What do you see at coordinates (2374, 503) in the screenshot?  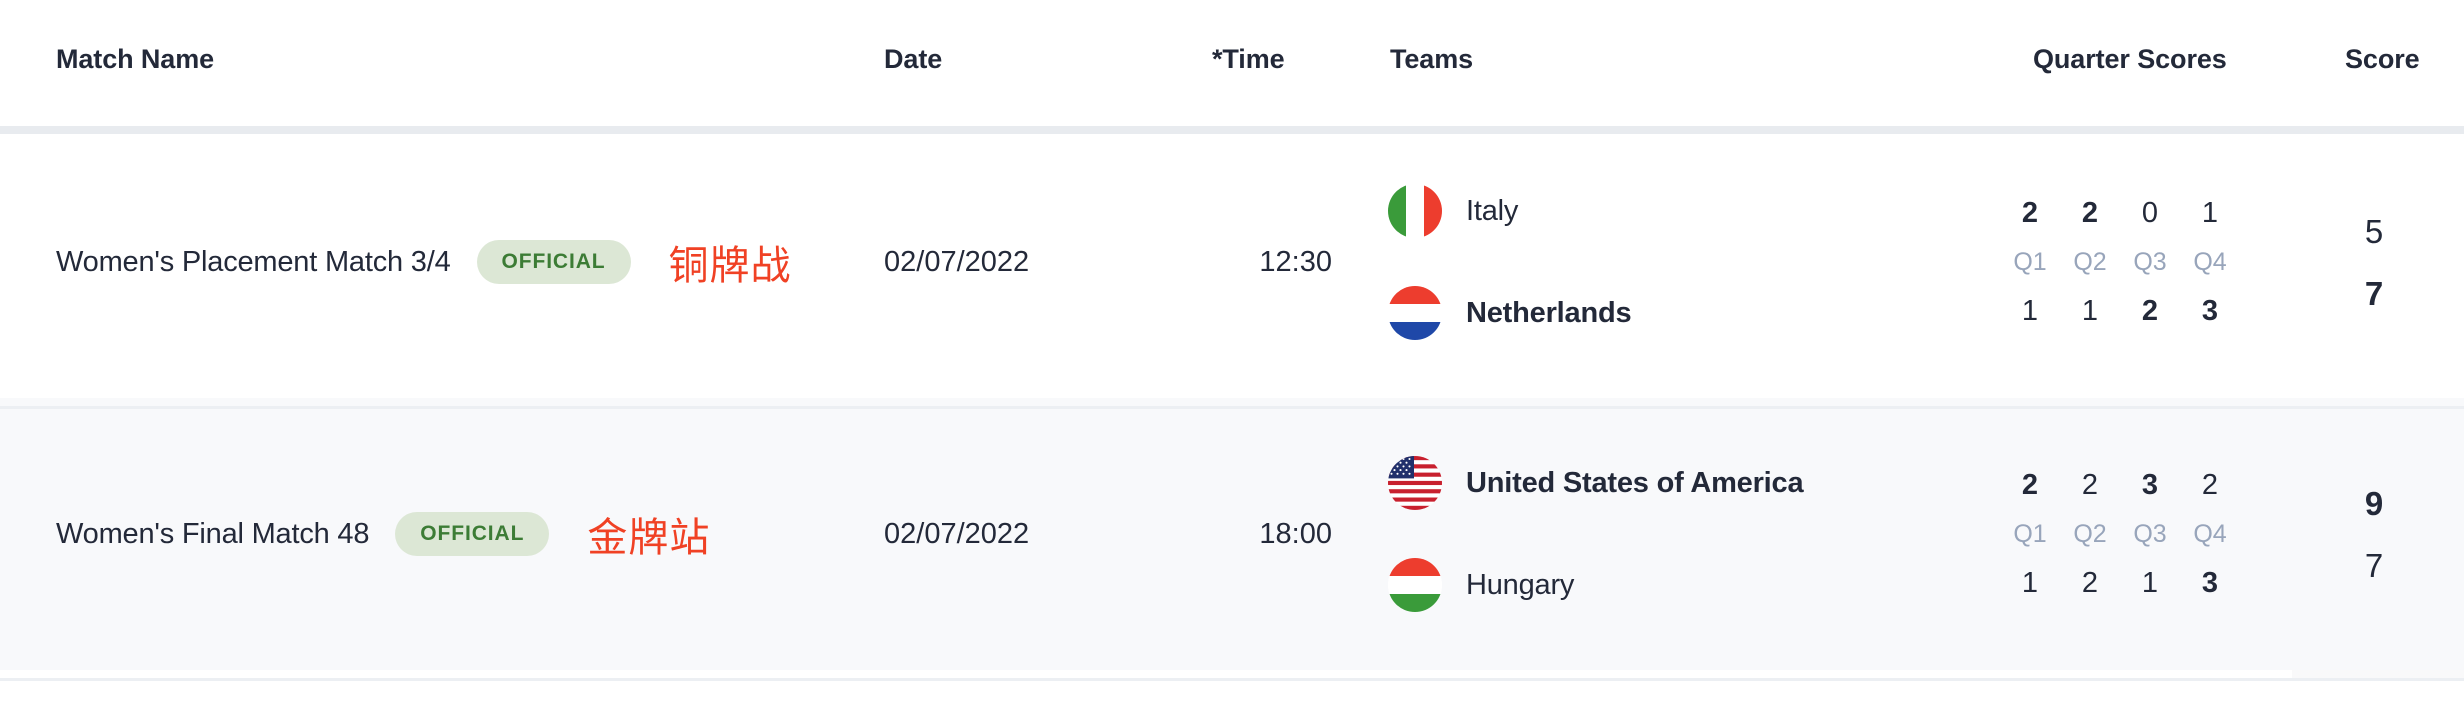 I see `team-total-score: 9` at bounding box center [2374, 503].